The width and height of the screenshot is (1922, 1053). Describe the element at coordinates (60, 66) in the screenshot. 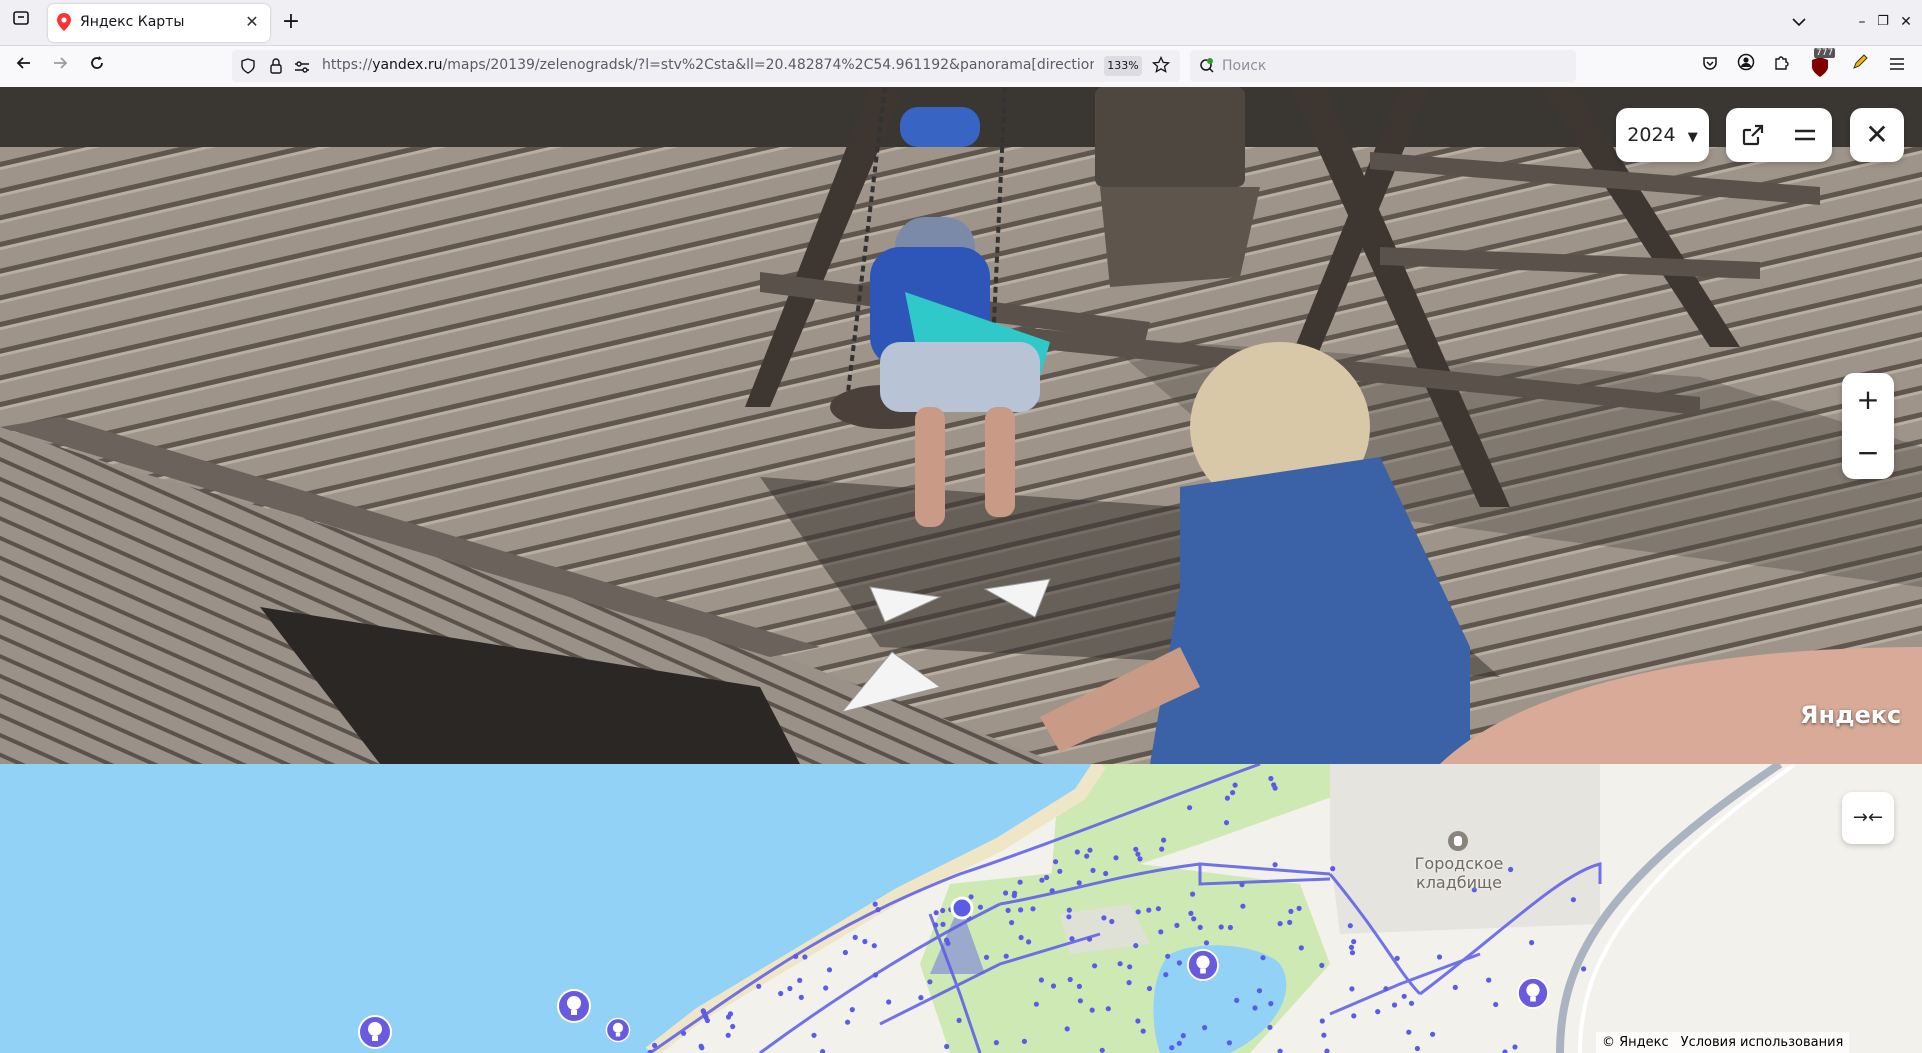

I see `forward-icon` at that location.